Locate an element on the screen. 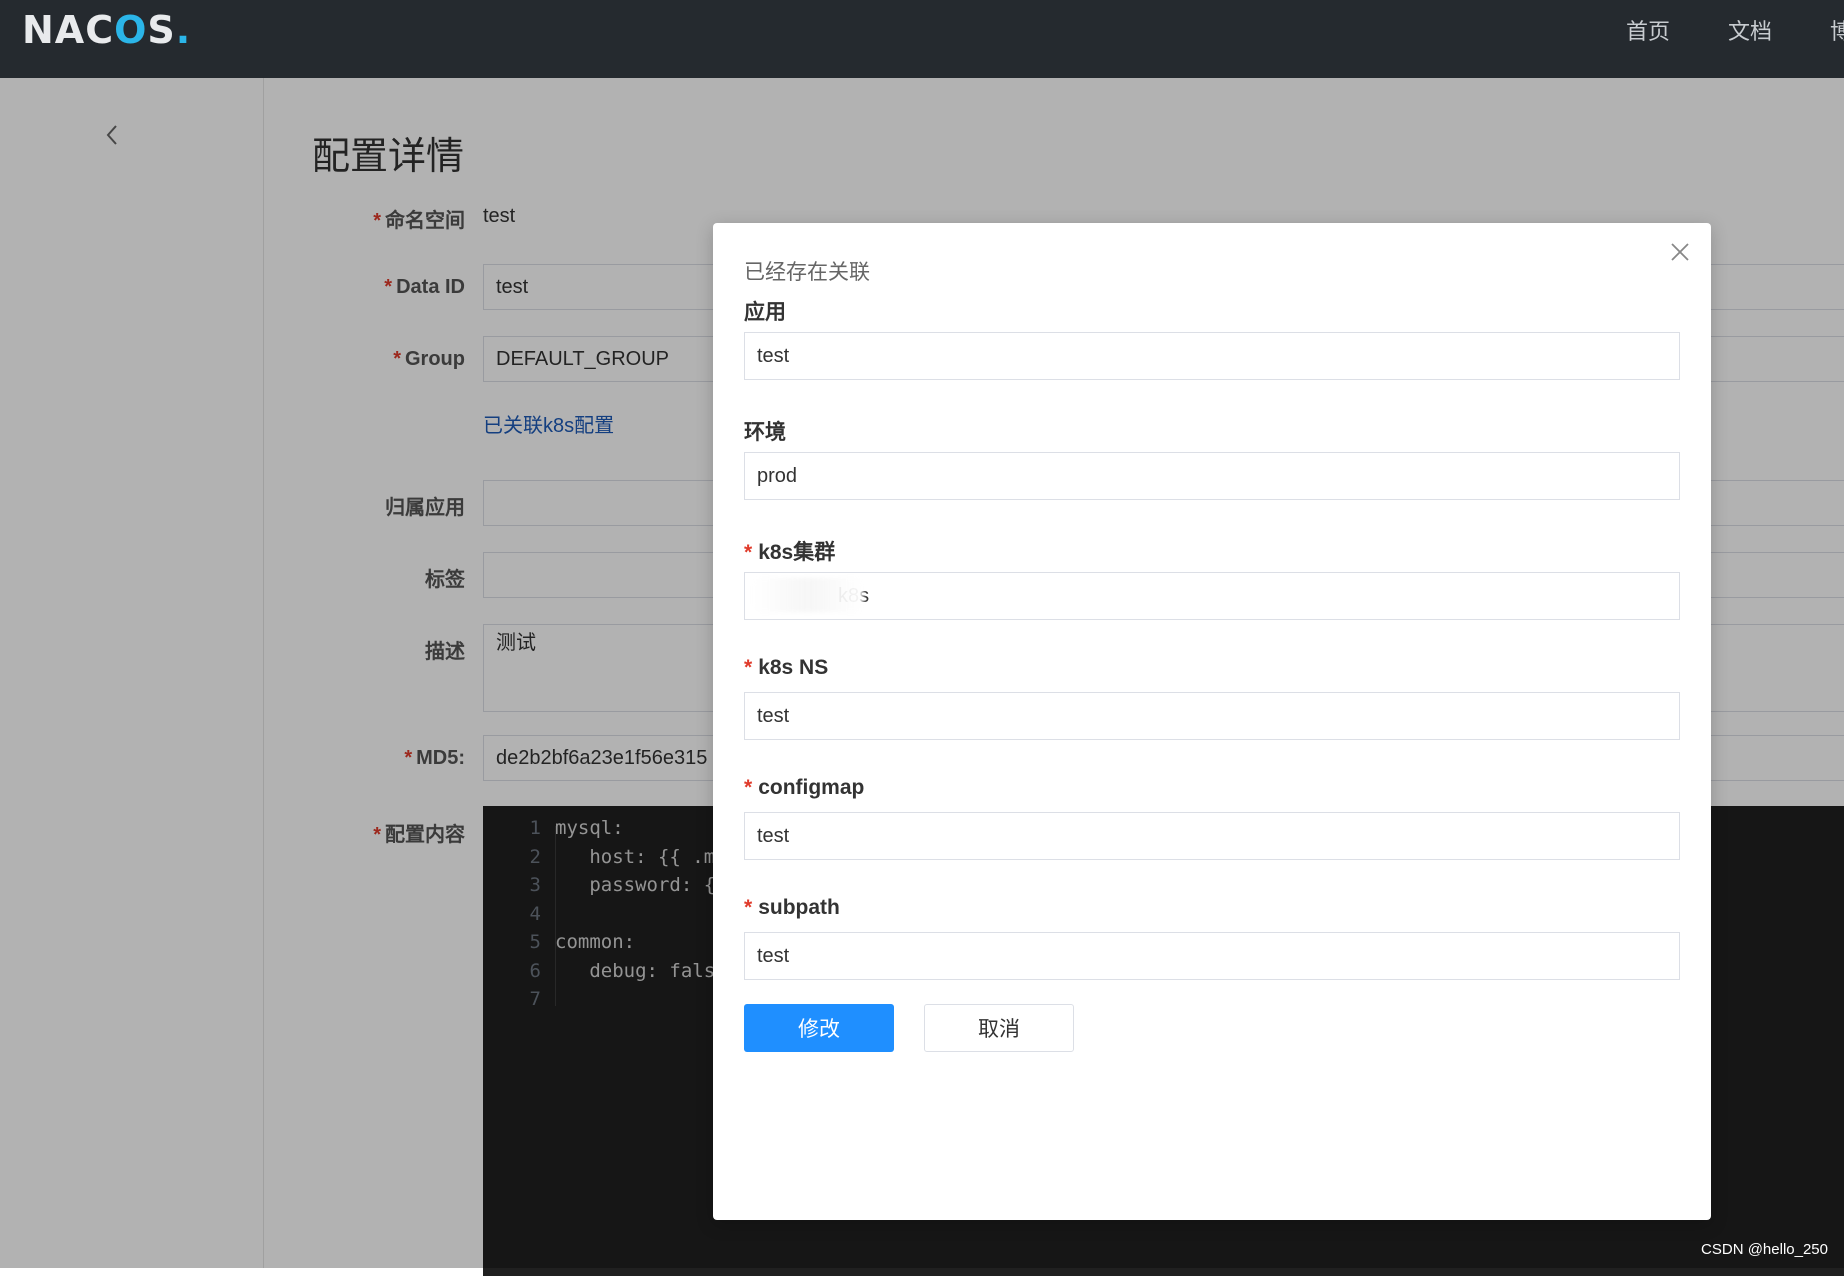 The width and height of the screenshot is (1844, 1276). watermark: CSDN @hello_250 is located at coordinates (1764, 1249).